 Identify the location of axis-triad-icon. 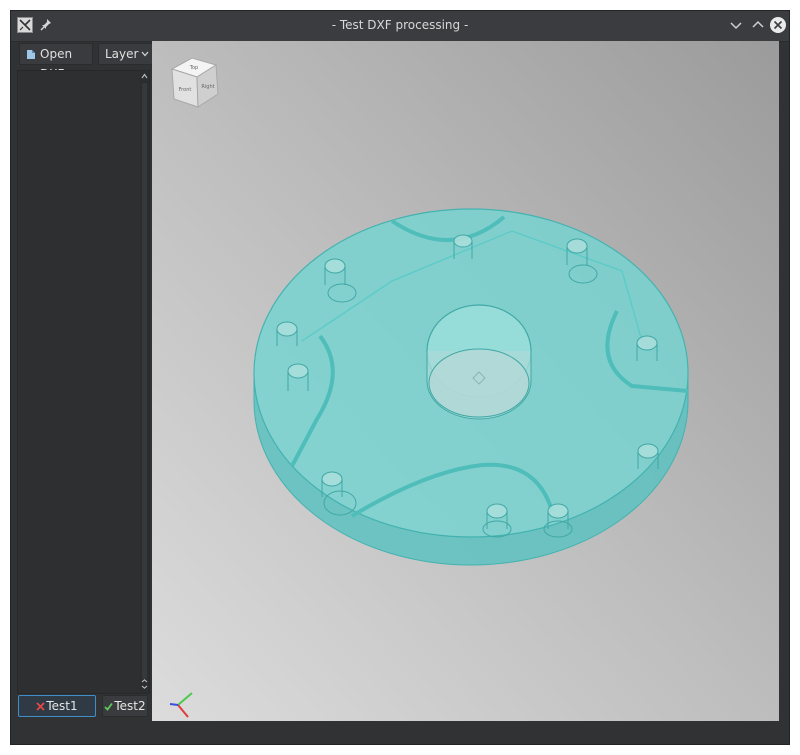
(181, 705).